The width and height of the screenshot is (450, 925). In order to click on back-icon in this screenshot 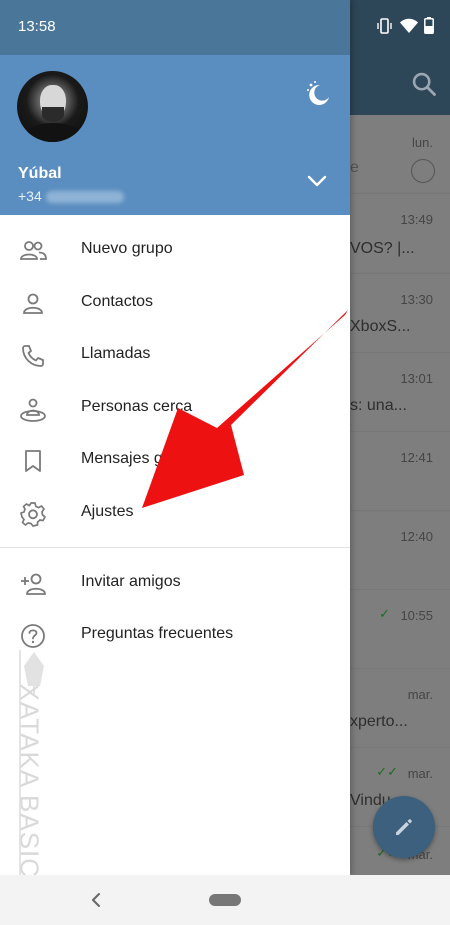, I will do `click(96, 900)`.